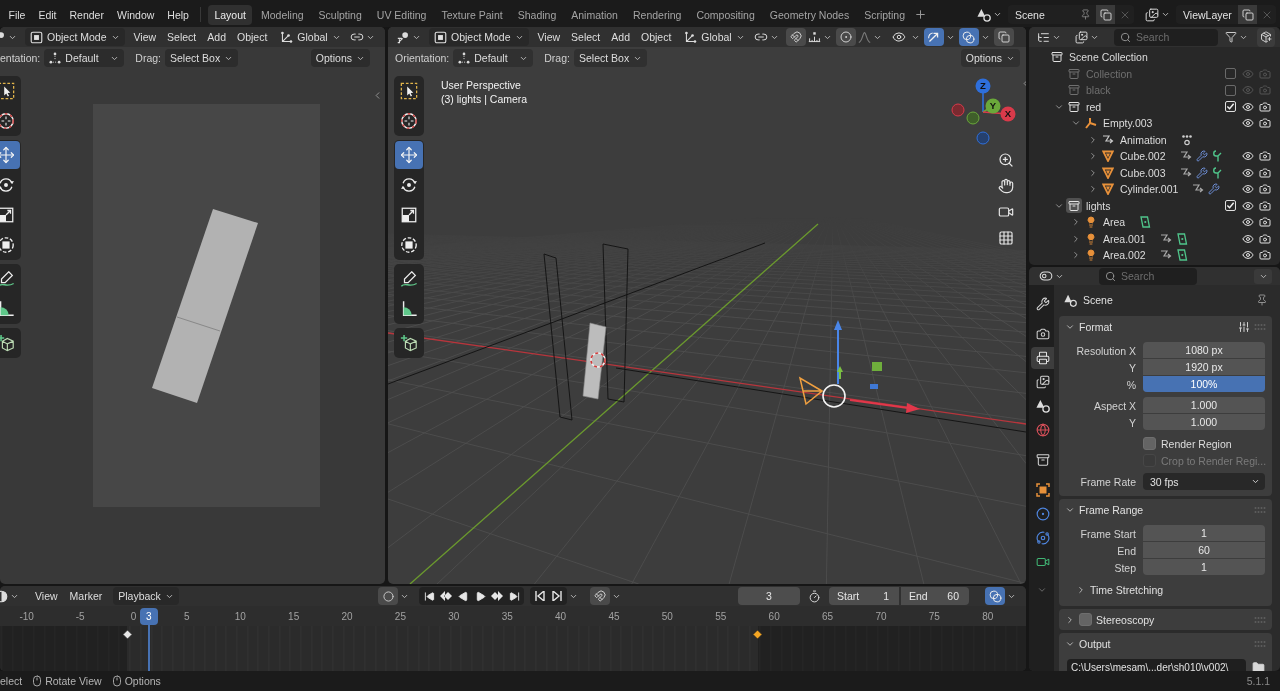 The width and height of the screenshot is (1280, 691). Describe the element at coordinates (1127, 590) in the screenshot. I see `subpanel-title: Time Stretching` at that location.